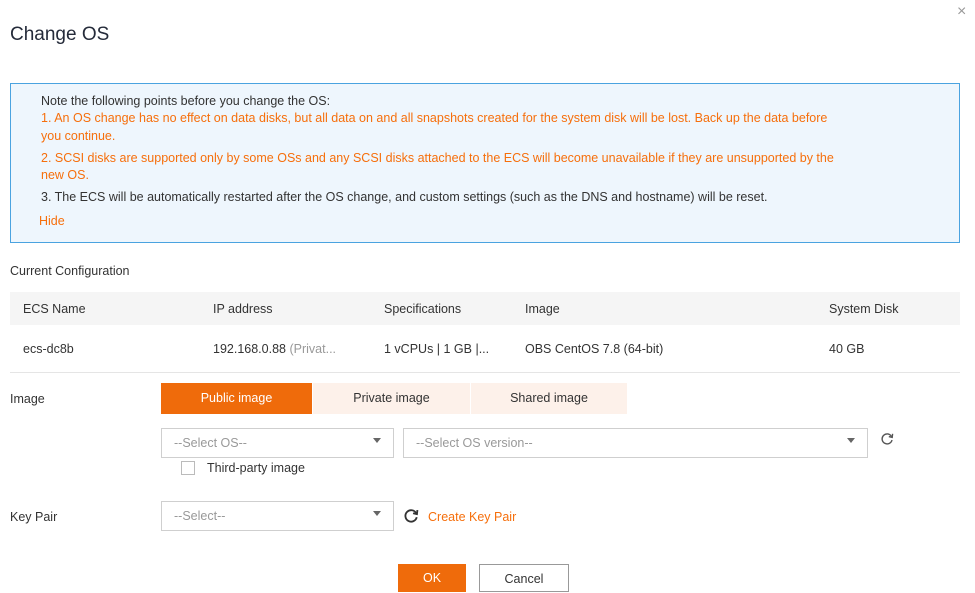 This screenshot has height=593, width=975. Describe the element at coordinates (847, 349) in the screenshot. I see `system-disk-cell: 40 GB` at that location.